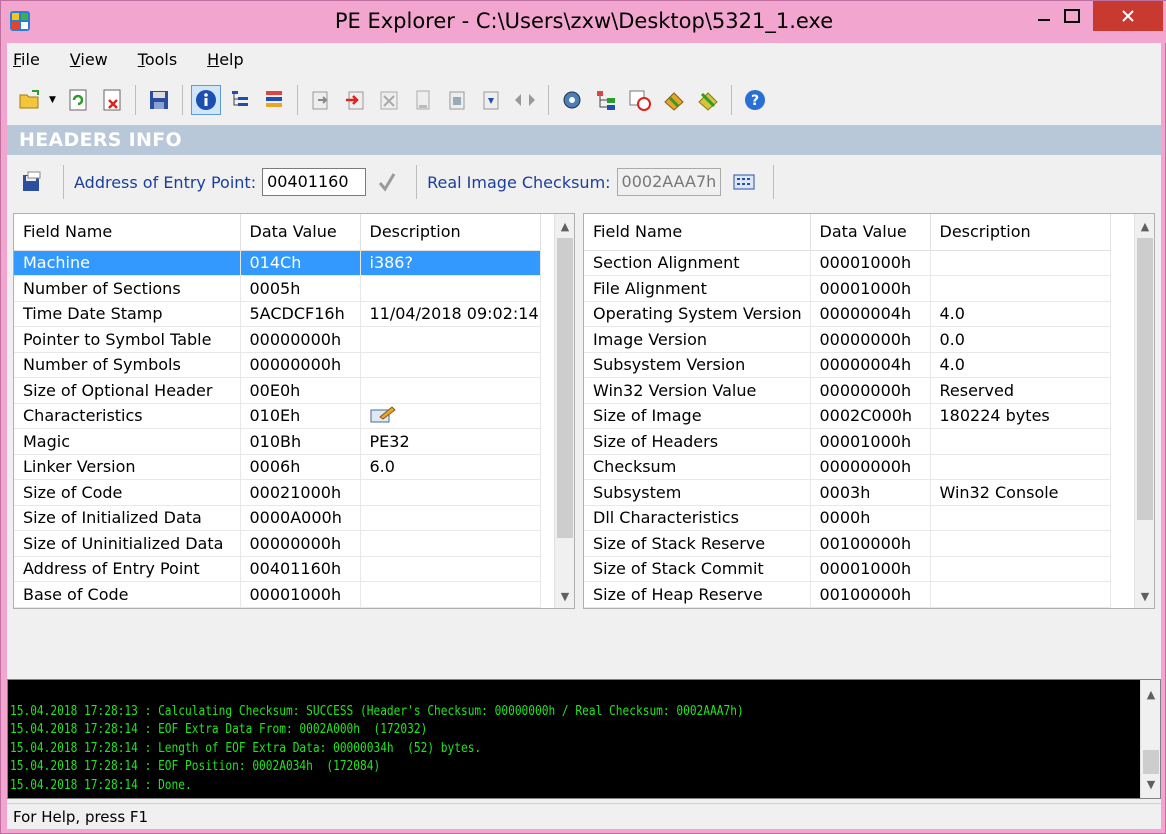  I want to click on dependency-icon, so click(457, 100).